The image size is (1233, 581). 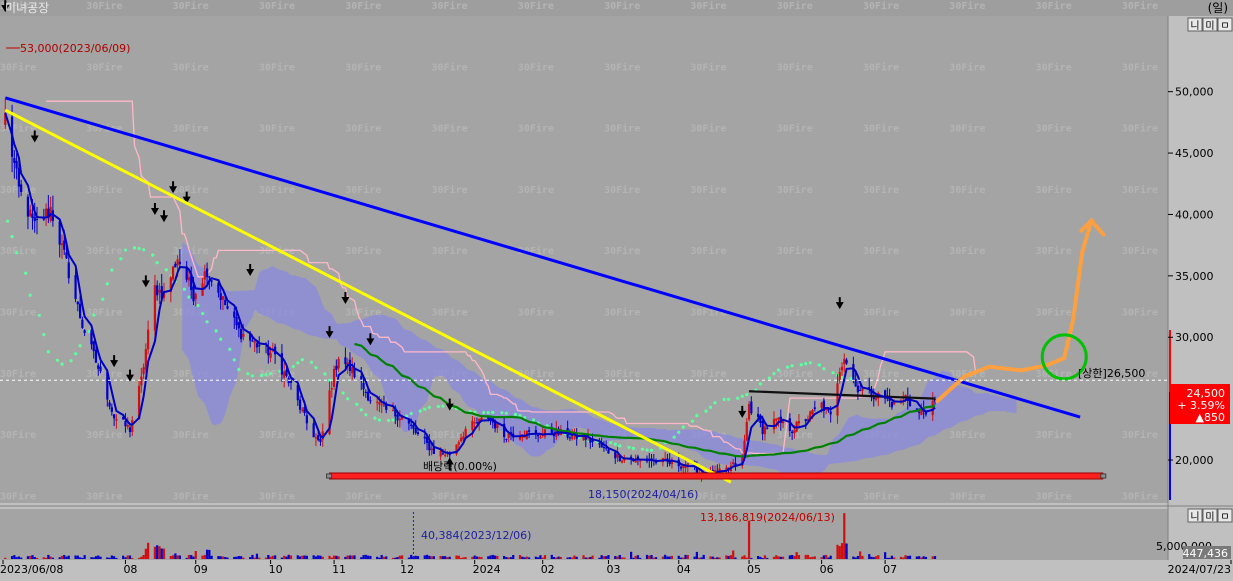 I want to click on current-change: ▲850, so click(x=1210, y=417).